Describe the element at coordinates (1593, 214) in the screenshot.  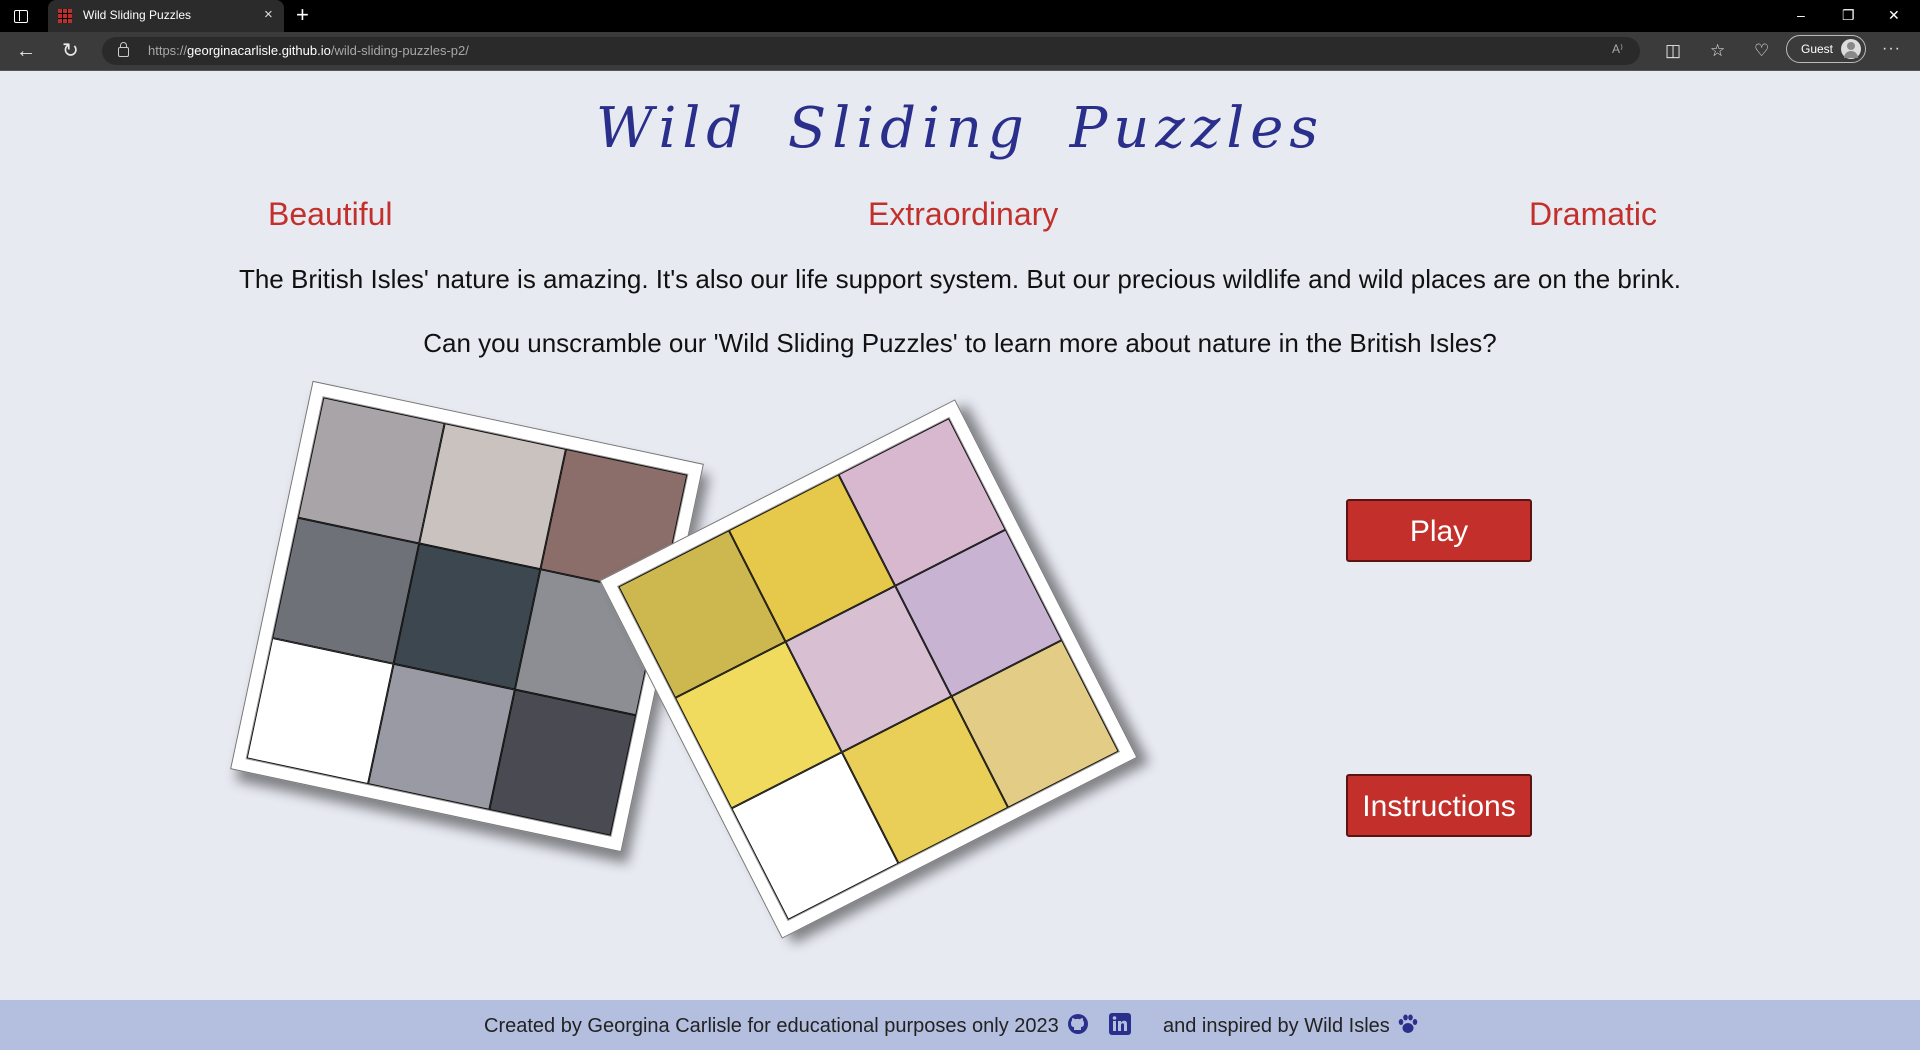
I see `tagline-dramatic: Dramatic` at that location.